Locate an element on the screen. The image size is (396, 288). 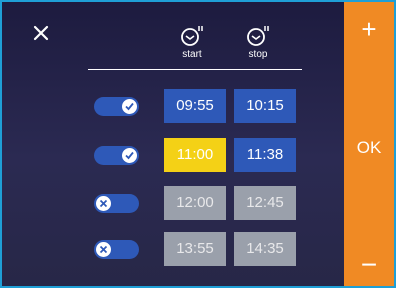
start-time-1: 09:55 is located at coordinates (195, 106).